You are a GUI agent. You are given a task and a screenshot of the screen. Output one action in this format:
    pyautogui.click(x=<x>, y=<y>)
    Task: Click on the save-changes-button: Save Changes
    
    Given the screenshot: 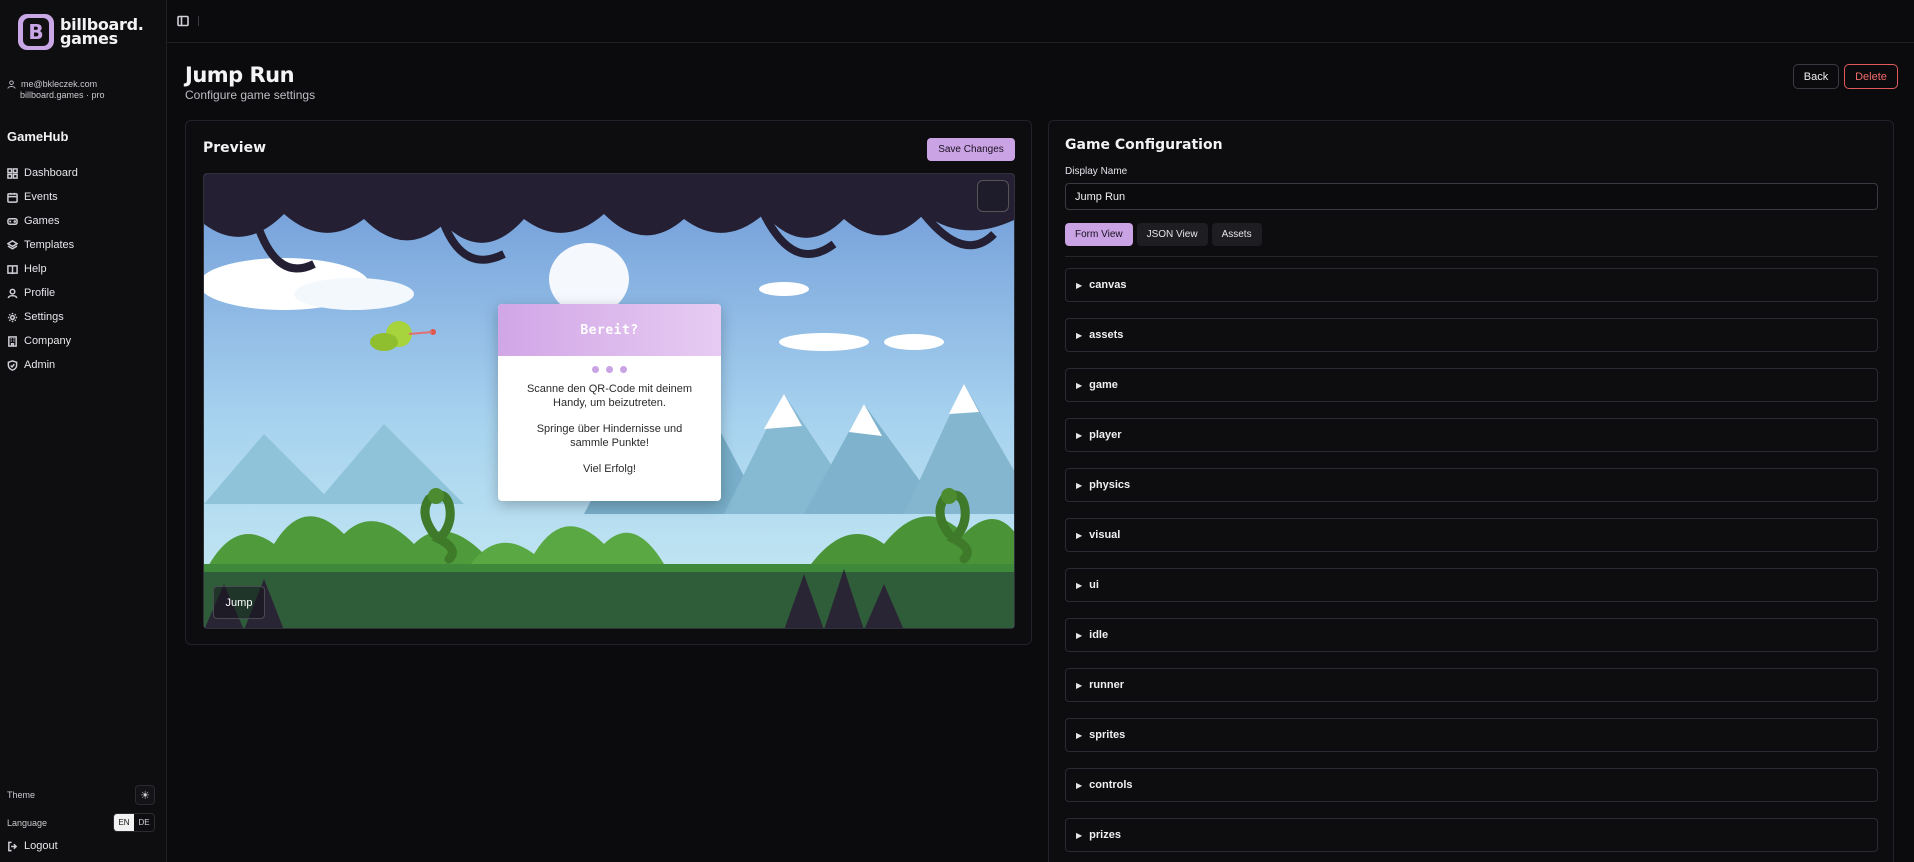 What is the action you would take?
    pyautogui.click(x=971, y=149)
    